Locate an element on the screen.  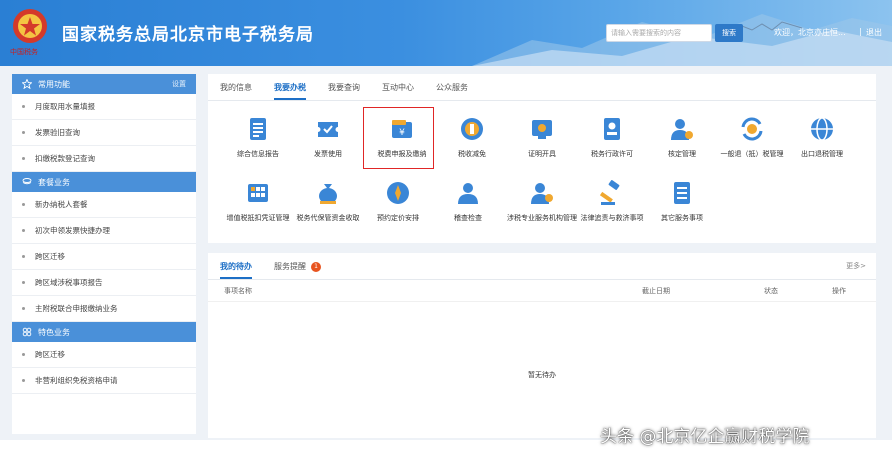
header-bar: 中国税务 国家税务总局北京市电子税务局 搜索 欢迎，北京亦庄恒... | 退出 is located at coordinates (446, 33).